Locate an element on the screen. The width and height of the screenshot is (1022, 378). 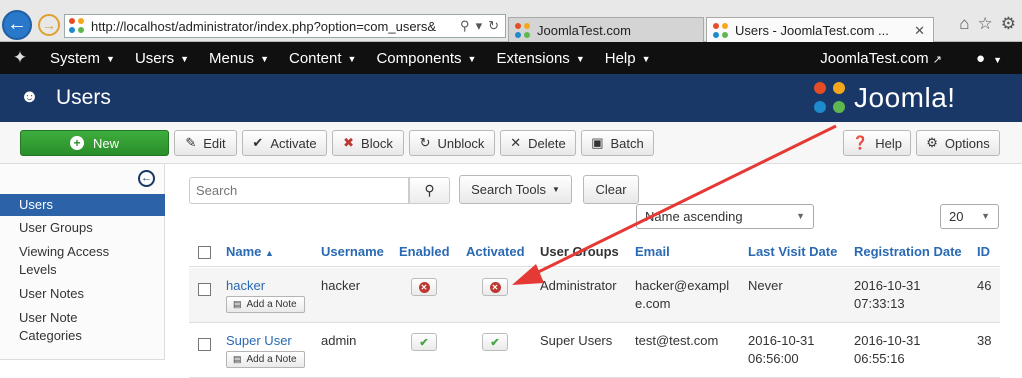
menu-components: Components ▼ is located at coordinates (426, 58).